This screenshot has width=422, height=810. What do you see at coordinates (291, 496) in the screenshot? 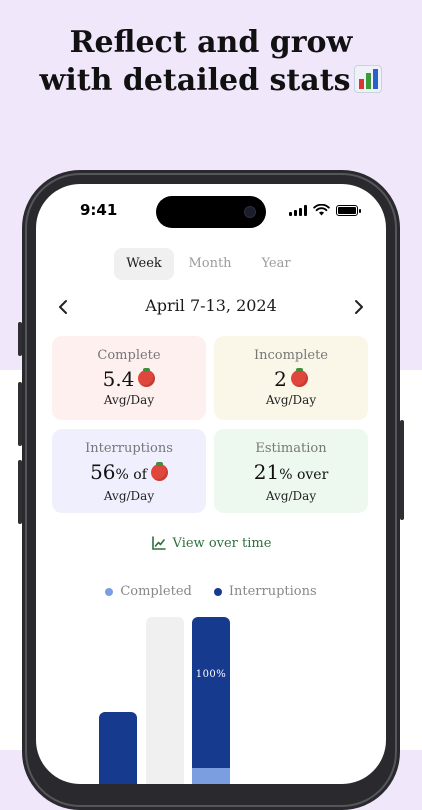
I see `estimation-sub: Avg/Day` at bounding box center [291, 496].